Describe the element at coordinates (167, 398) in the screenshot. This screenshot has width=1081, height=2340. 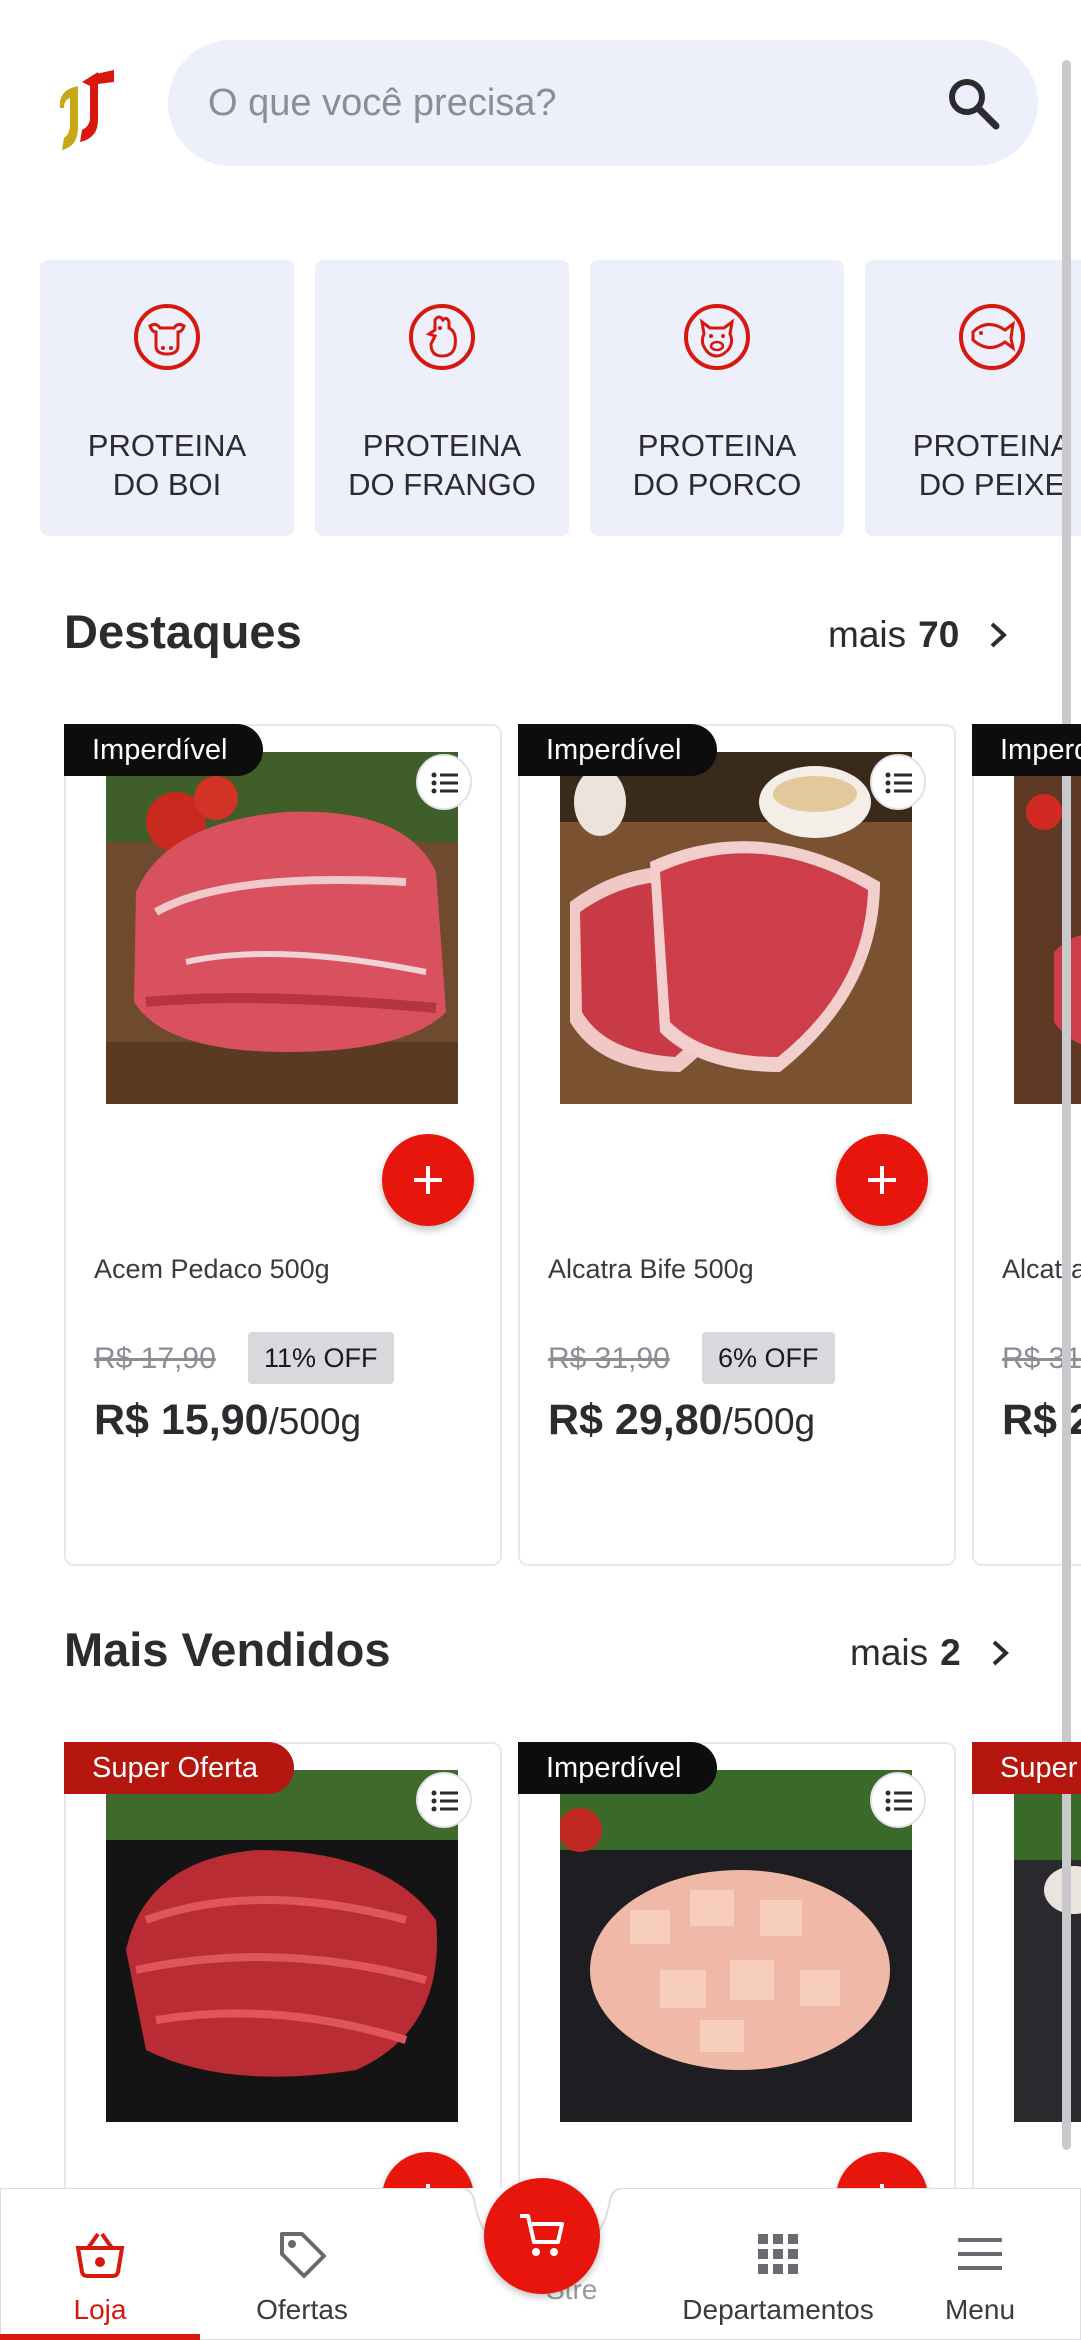
I see `category-card-boi: PROTEINA DO BOI` at that location.